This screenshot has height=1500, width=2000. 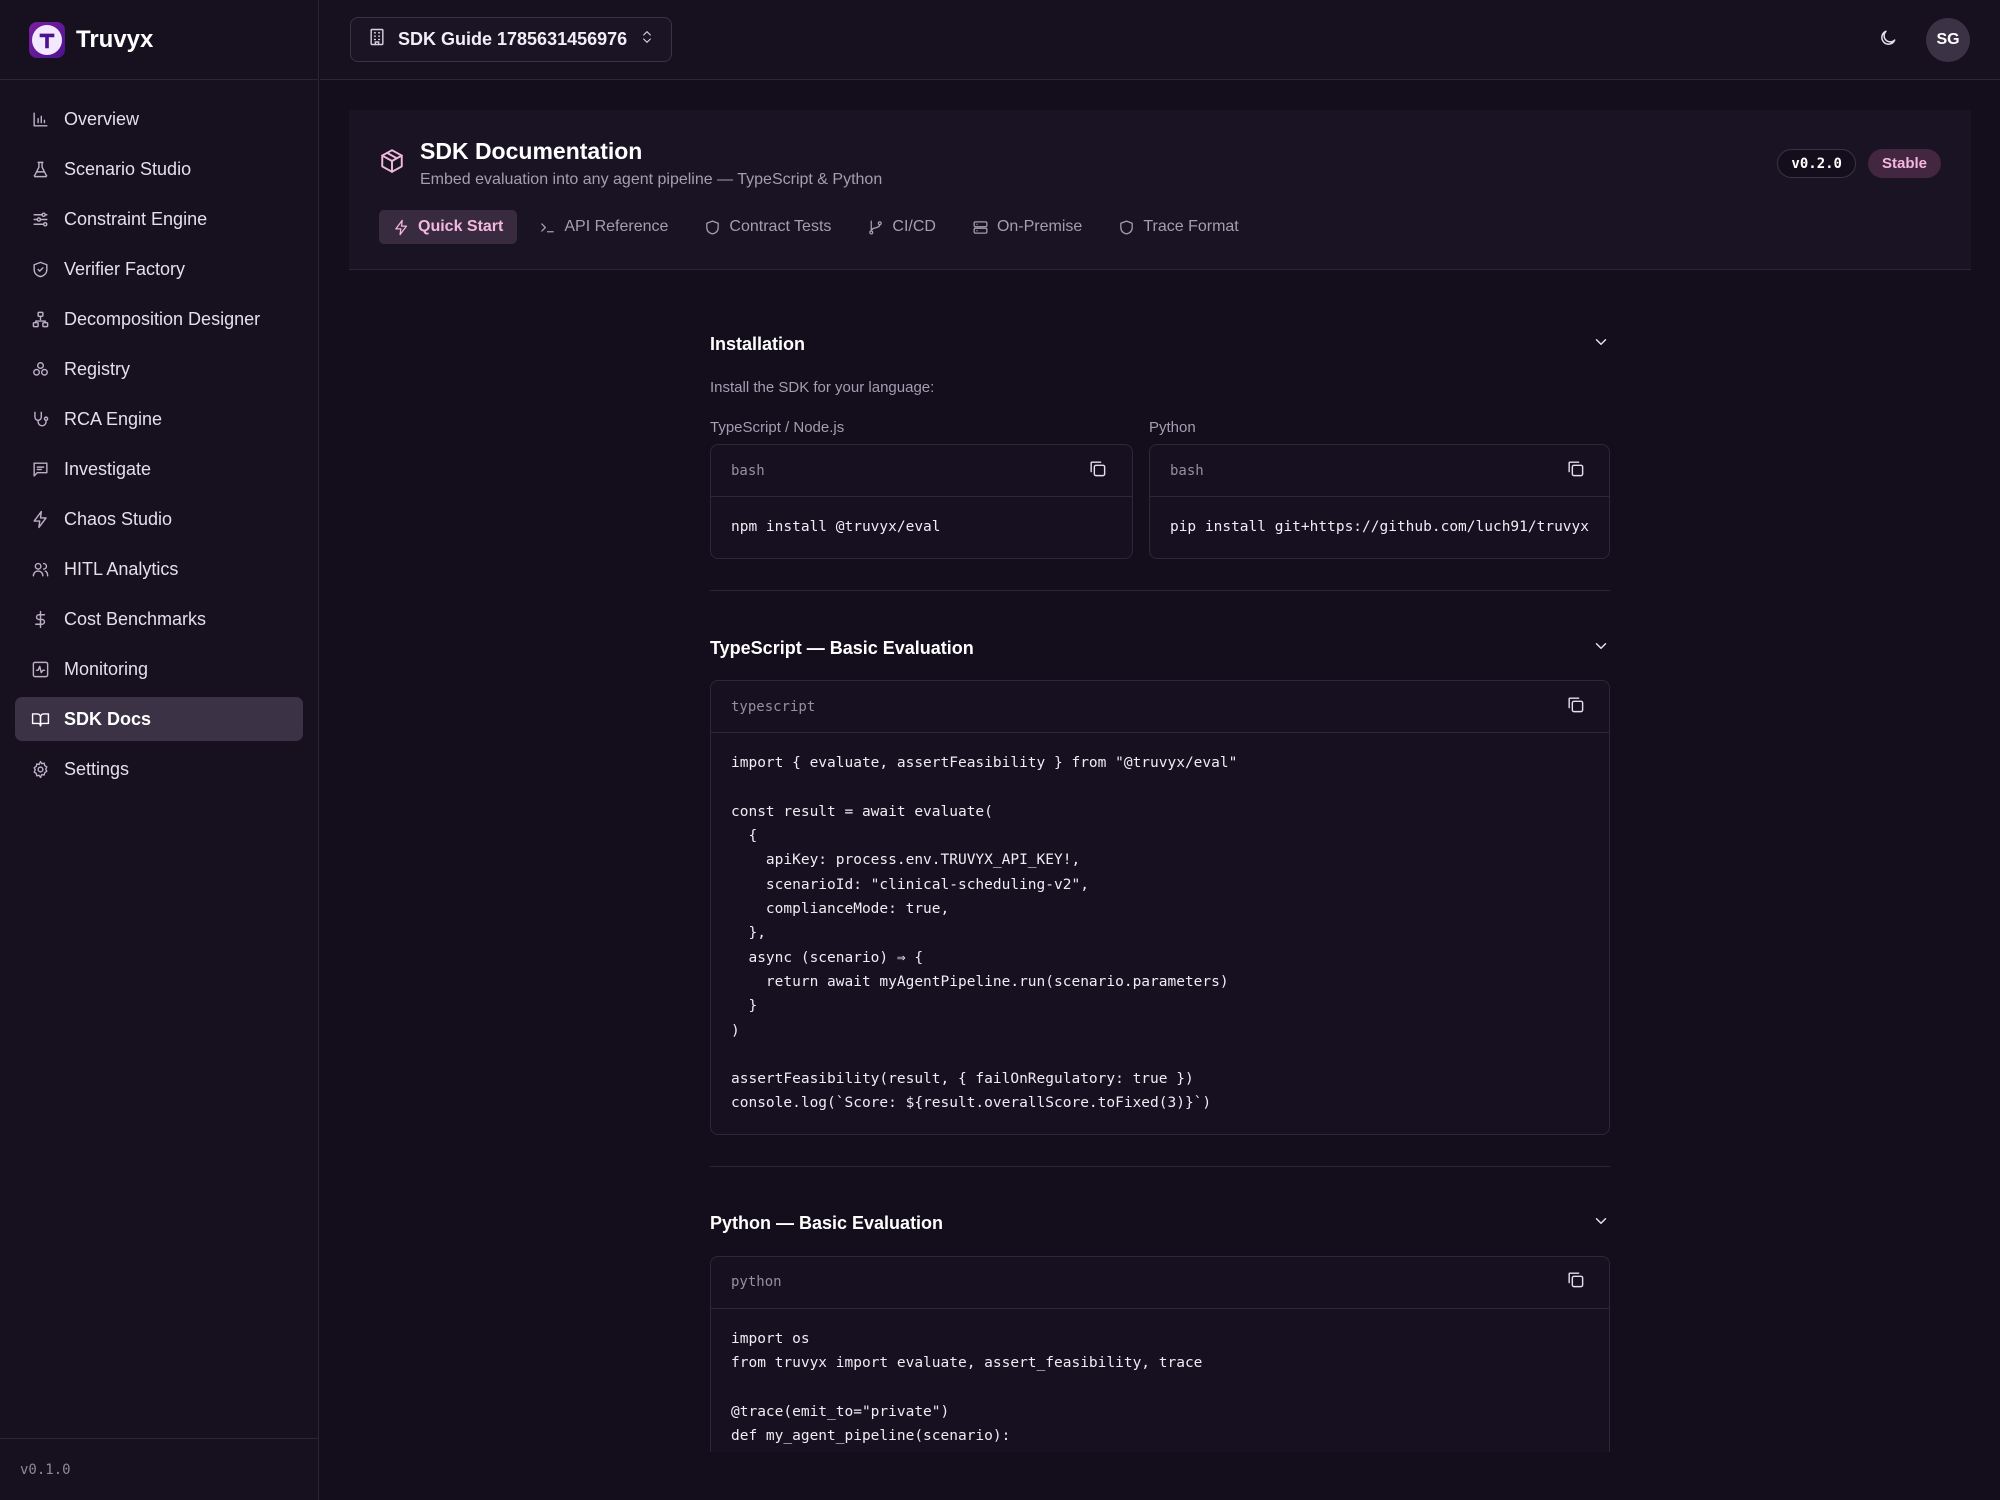 I want to click on status-badge: Stable, so click(x=1904, y=163).